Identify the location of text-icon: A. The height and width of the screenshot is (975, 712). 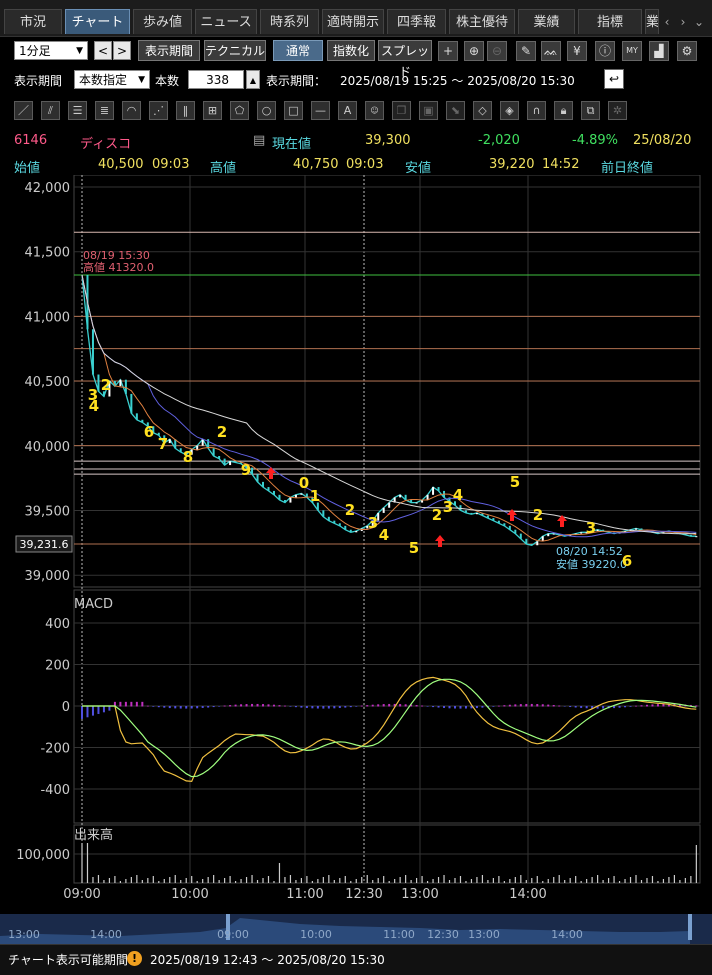
(347, 110).